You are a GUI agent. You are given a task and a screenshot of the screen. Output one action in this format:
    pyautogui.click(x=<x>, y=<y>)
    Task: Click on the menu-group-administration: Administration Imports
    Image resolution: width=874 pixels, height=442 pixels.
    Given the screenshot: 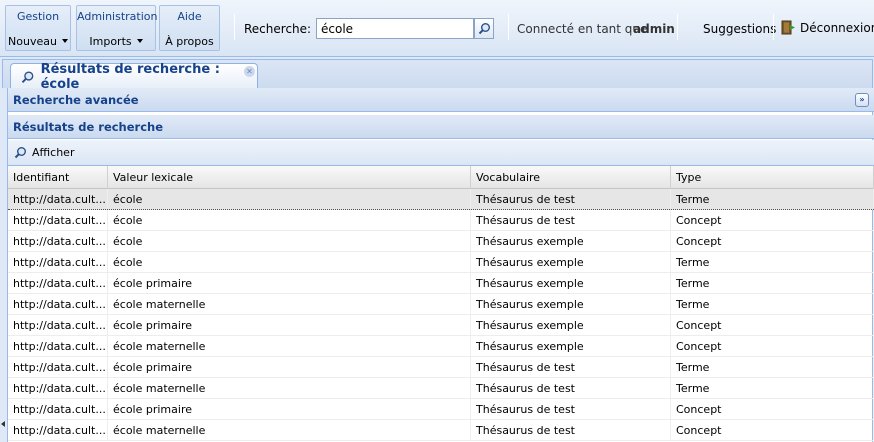 What is the action you would take?
    pyautogui.click(x=117, y=28)
    